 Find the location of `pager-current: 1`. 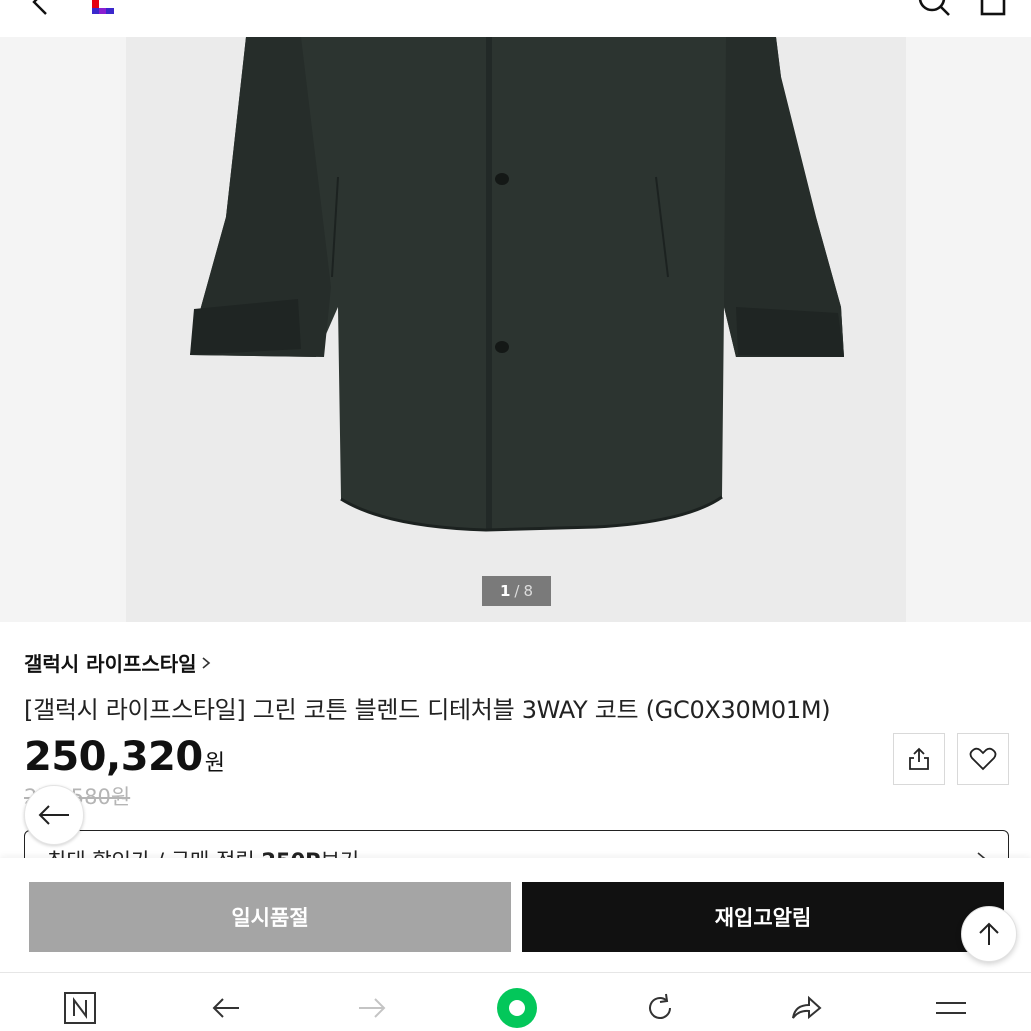

pager-current: 1 is located at coordinates (505, 591).